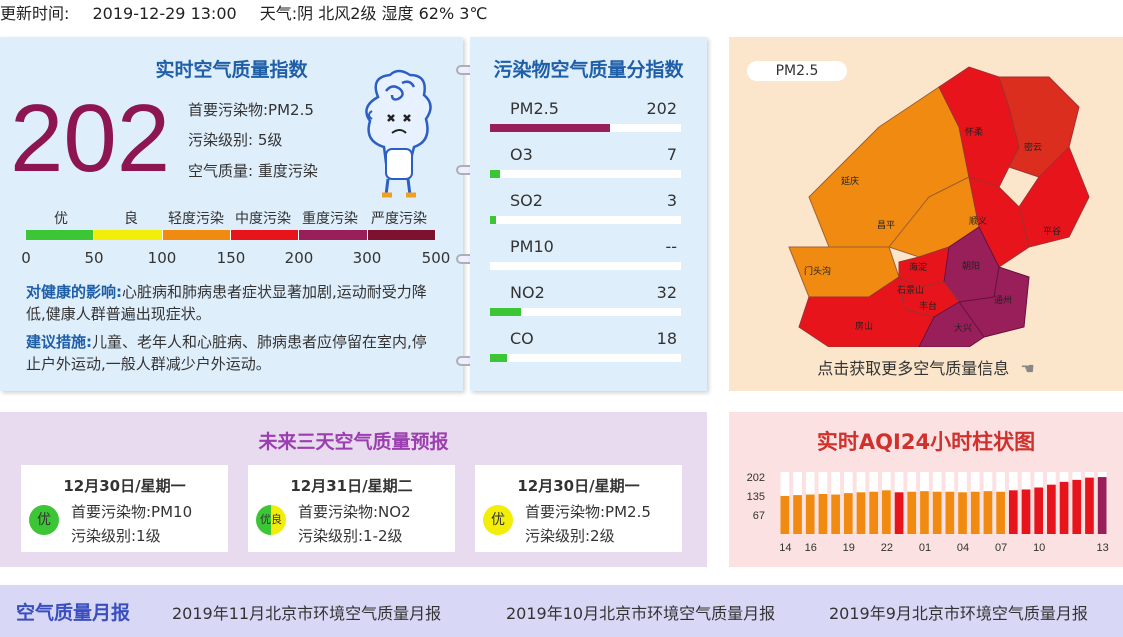 This screenshot has width=1123, height=637. Describe the element at coordinates (354, 512) in the screenshot. I see `forecast-primary-pollutant: 首要污染物:NO2` at that location.